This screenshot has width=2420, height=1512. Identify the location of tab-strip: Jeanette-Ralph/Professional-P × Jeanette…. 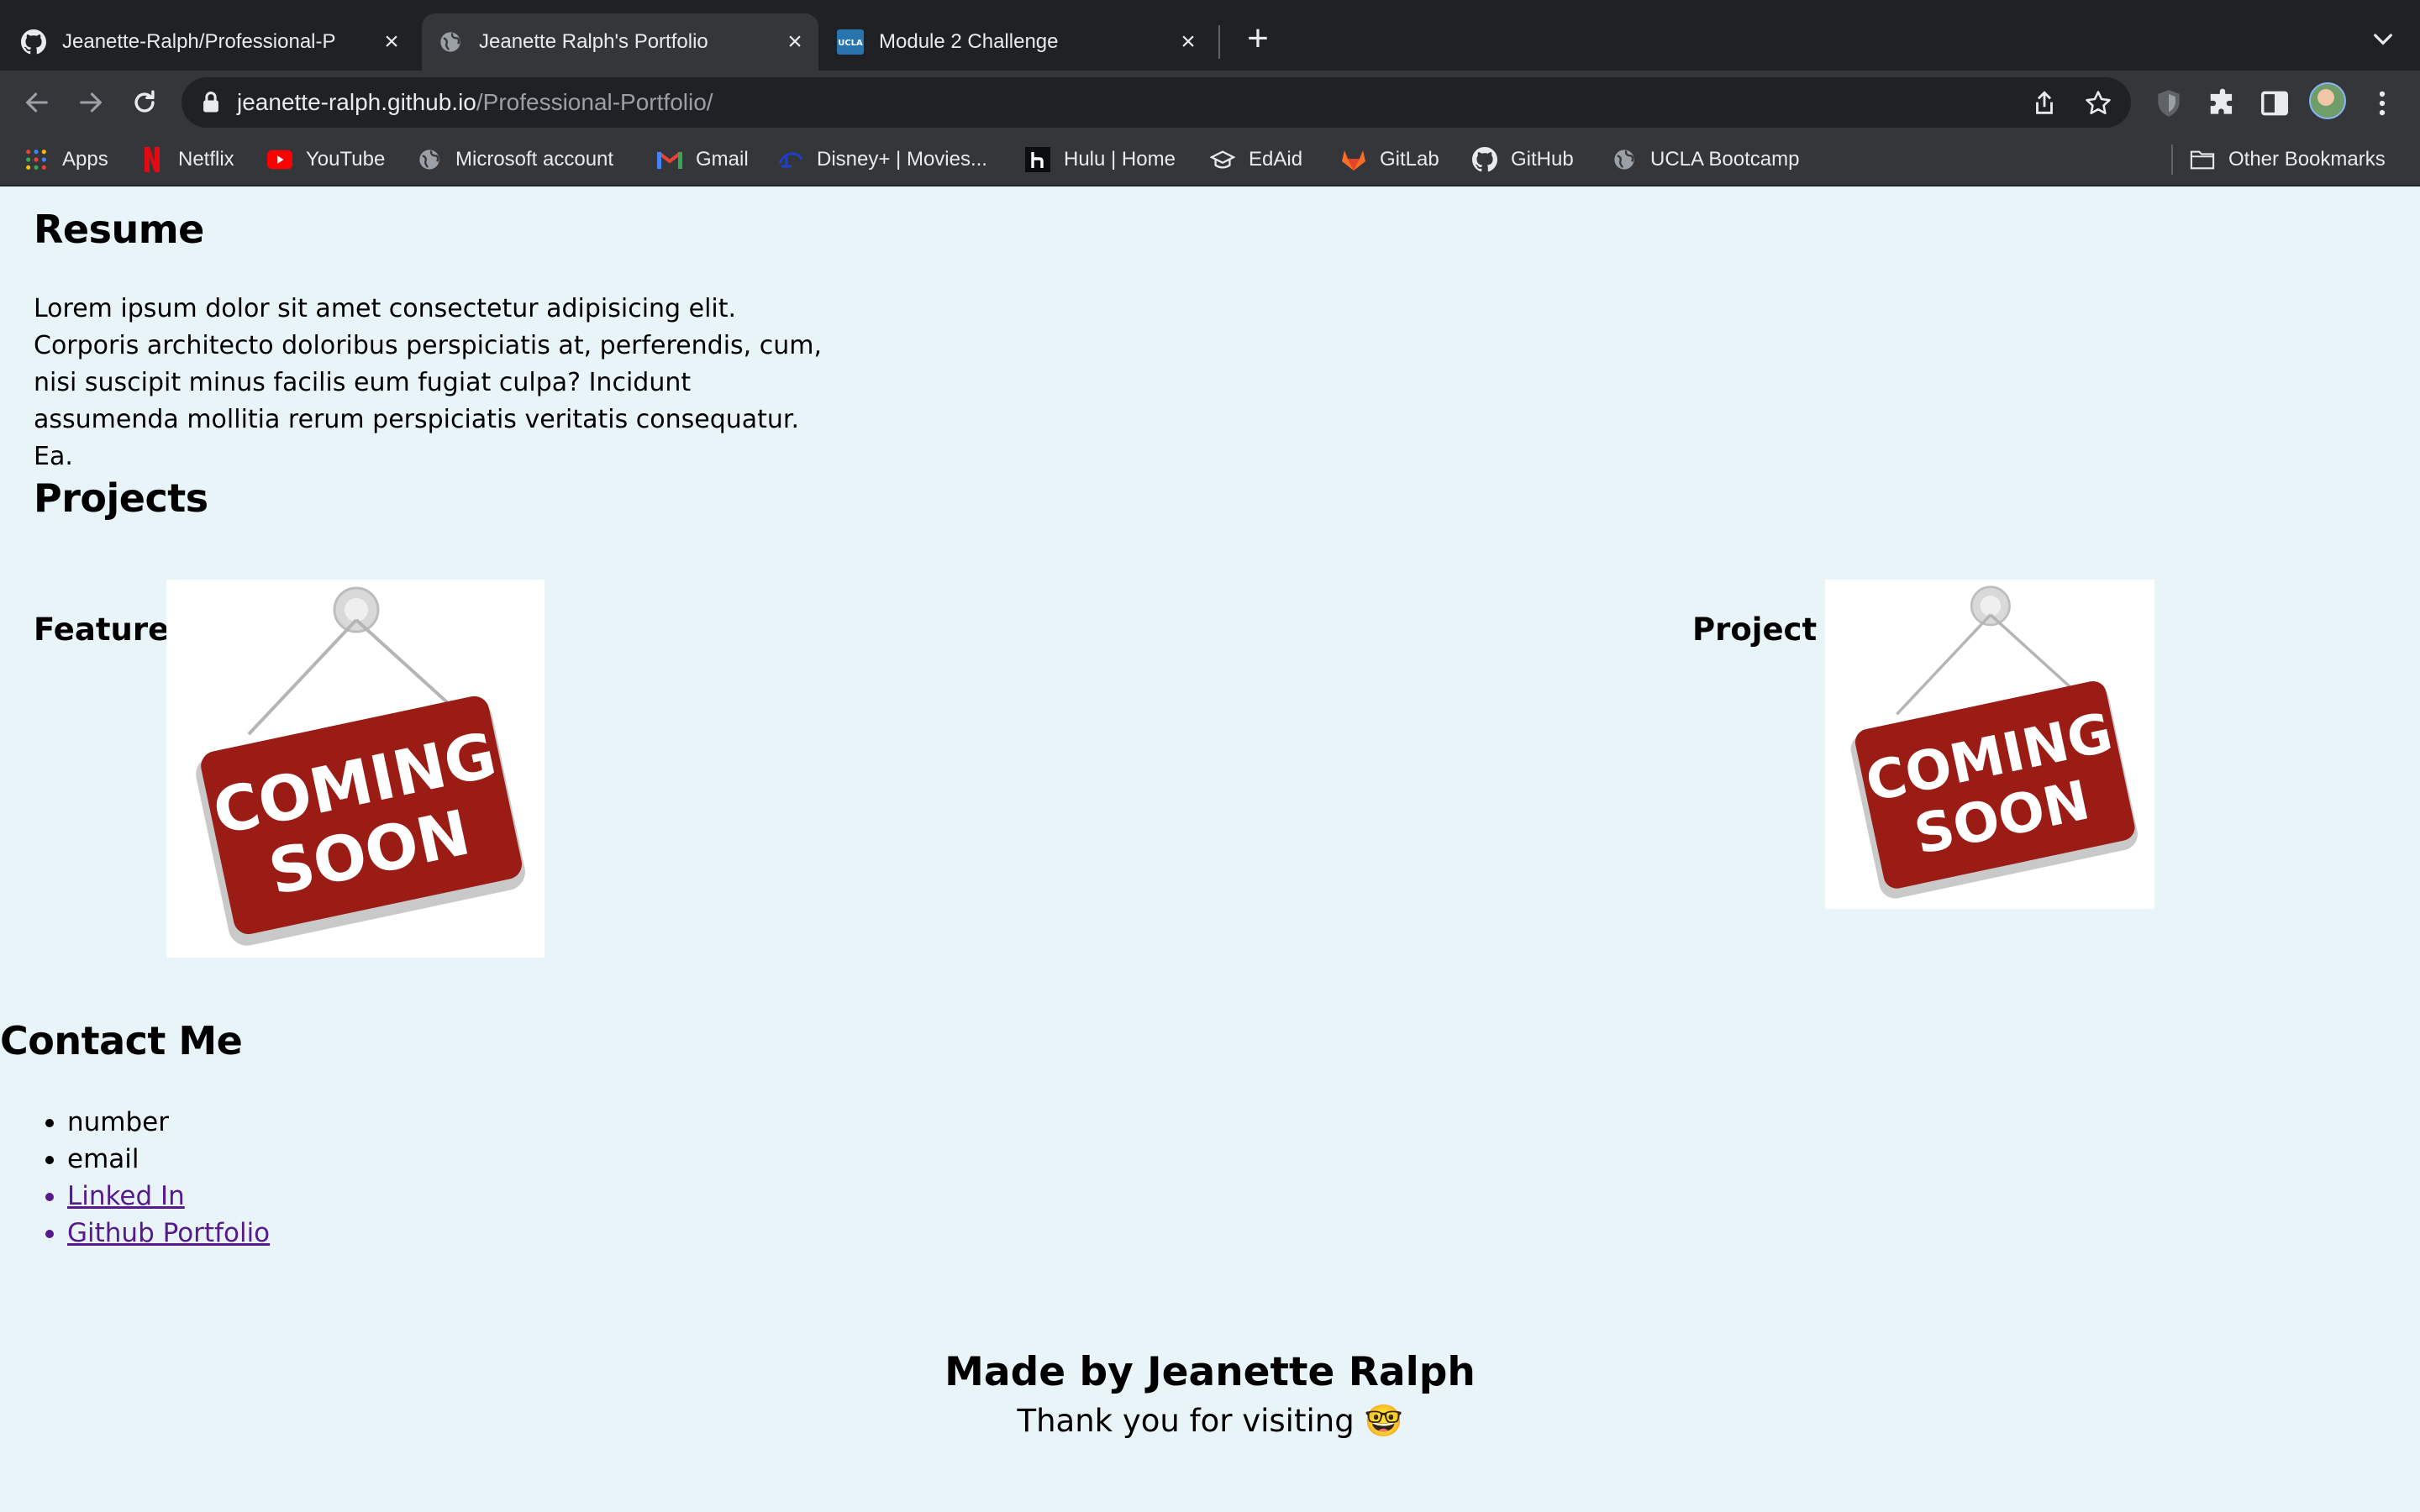
(1210, 35).